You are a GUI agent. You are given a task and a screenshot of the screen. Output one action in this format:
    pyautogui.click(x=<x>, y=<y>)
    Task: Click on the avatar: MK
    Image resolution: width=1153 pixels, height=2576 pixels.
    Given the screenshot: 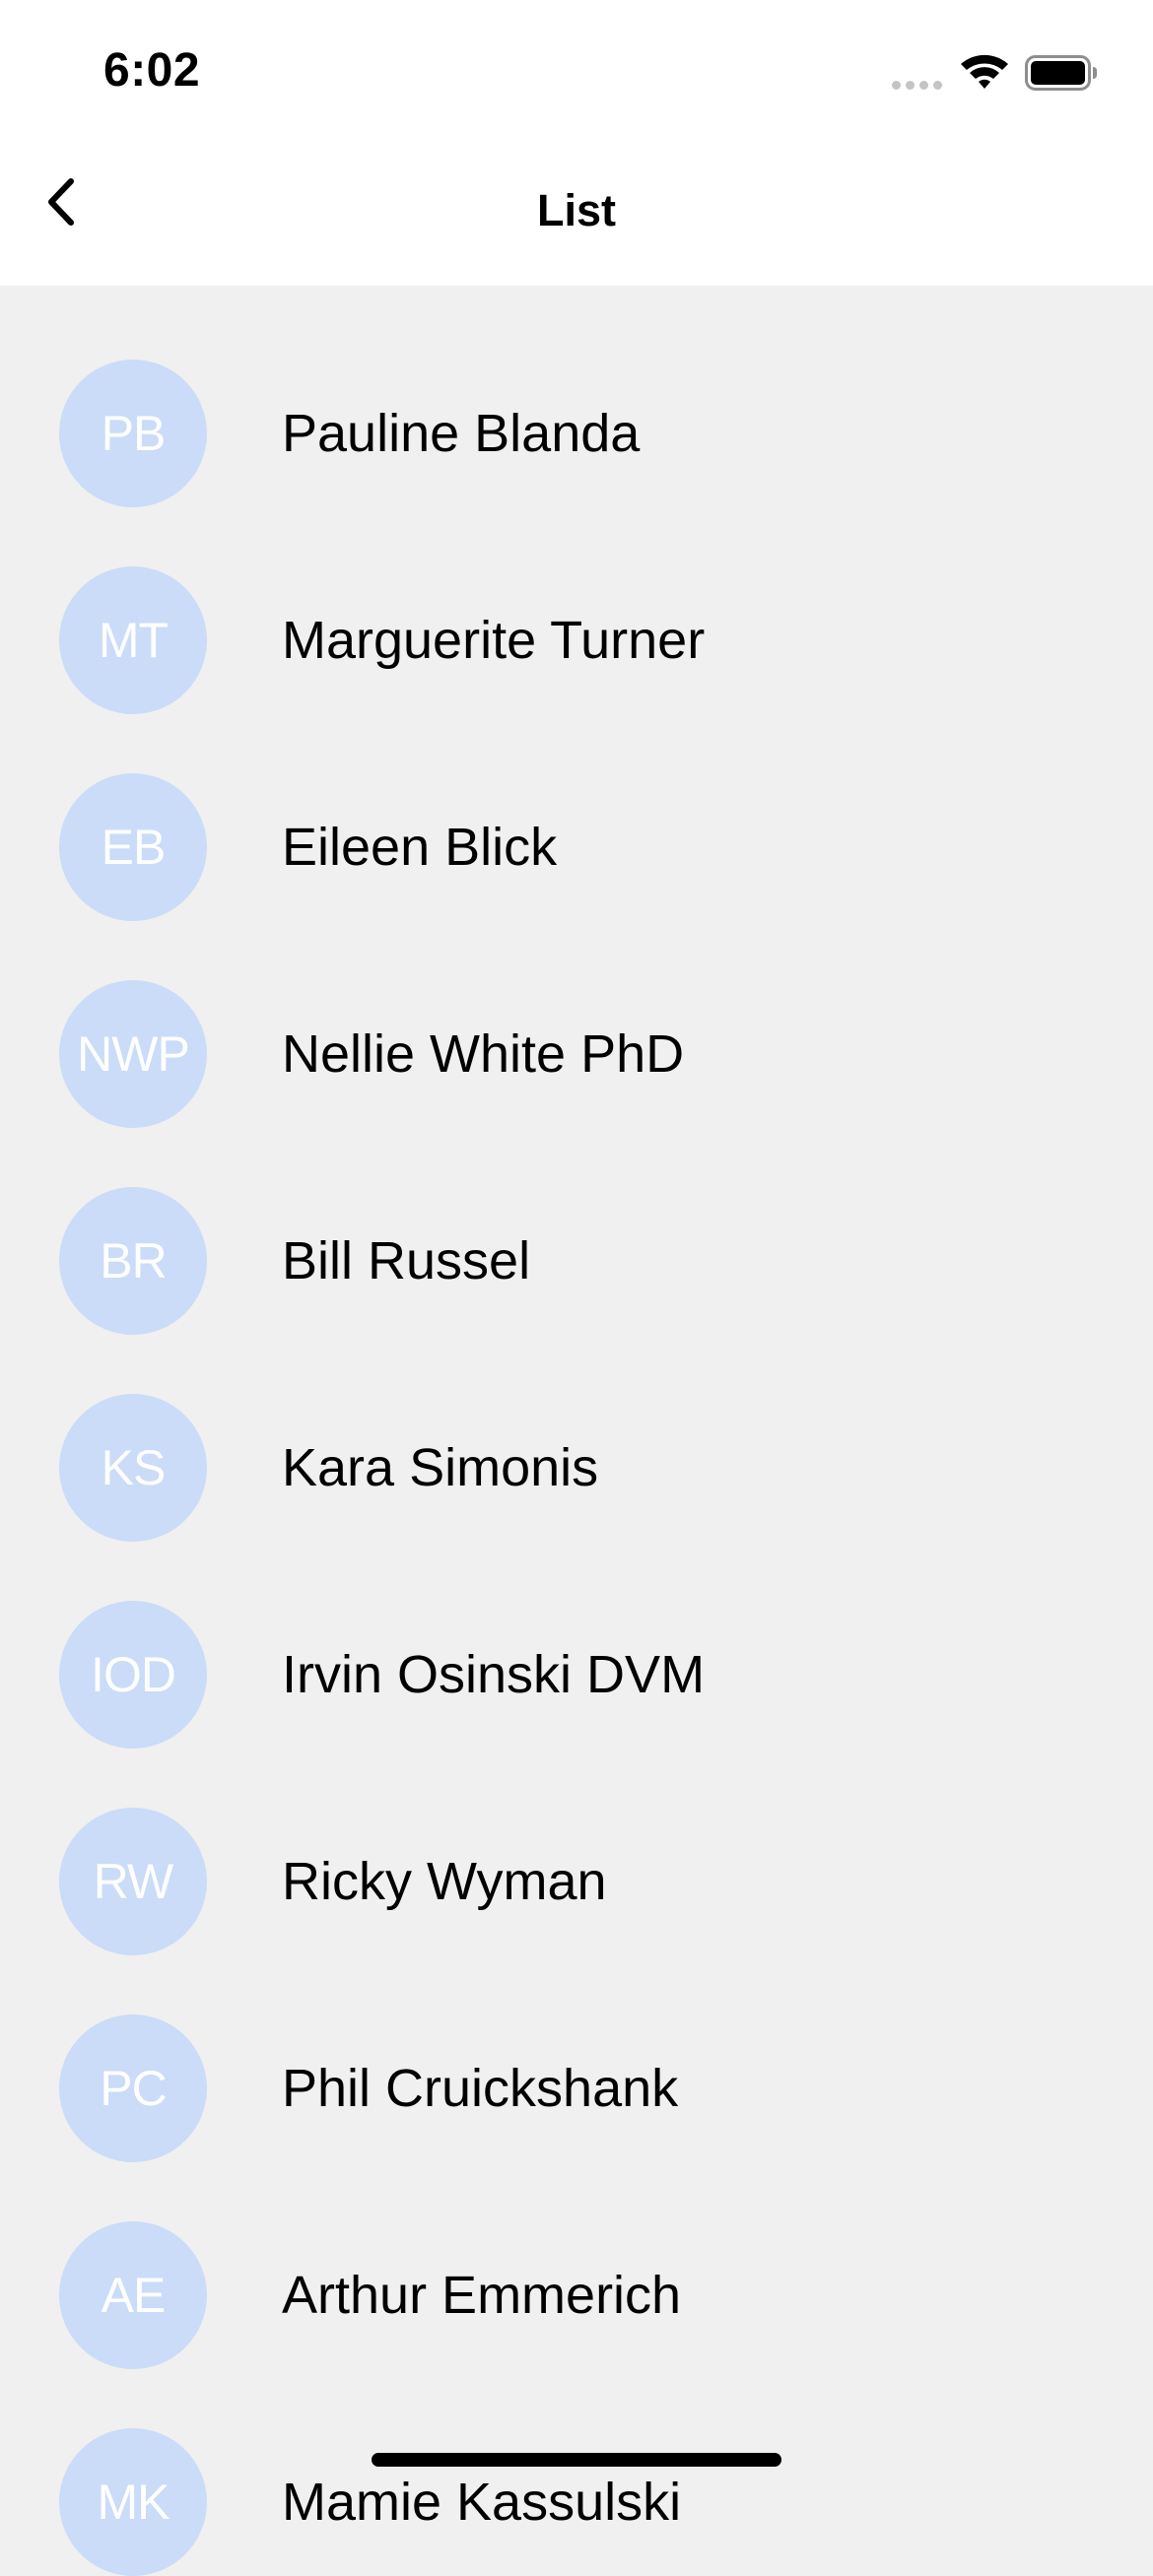 What is the action you would take?
    pyautogui.click(x=133, y=2502)
    